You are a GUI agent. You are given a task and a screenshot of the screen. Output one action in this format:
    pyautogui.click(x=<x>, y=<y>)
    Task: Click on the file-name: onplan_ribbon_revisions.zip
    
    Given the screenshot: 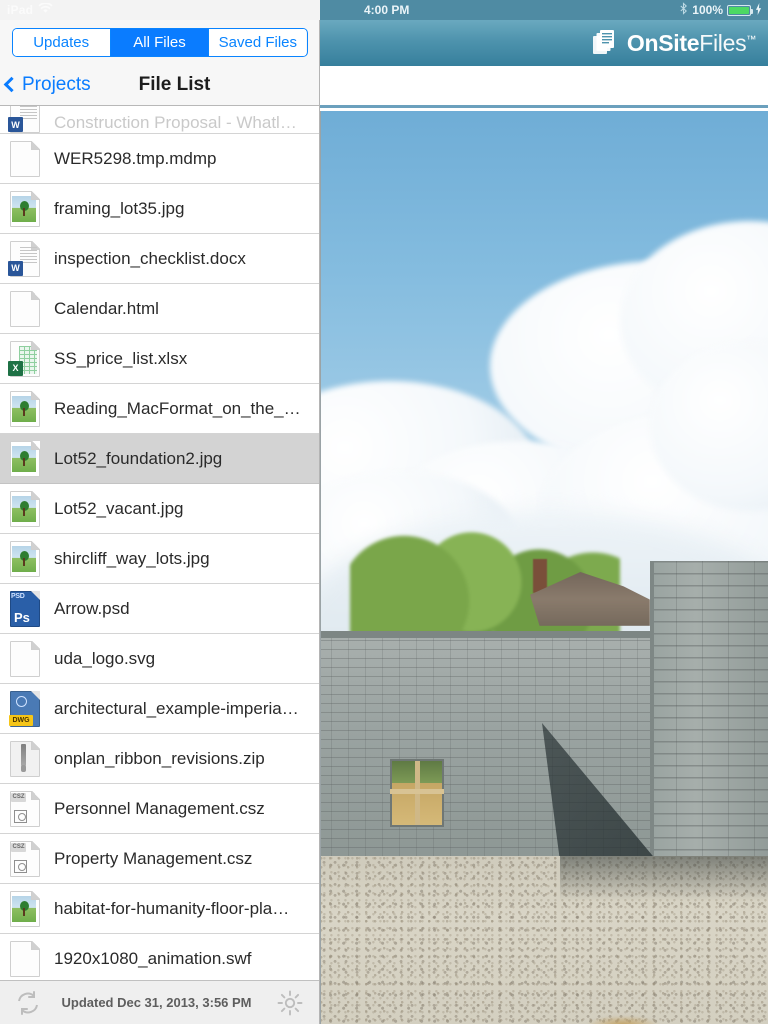 What is the action you would take?
    pyautogui.click(x=159, y=758)
    